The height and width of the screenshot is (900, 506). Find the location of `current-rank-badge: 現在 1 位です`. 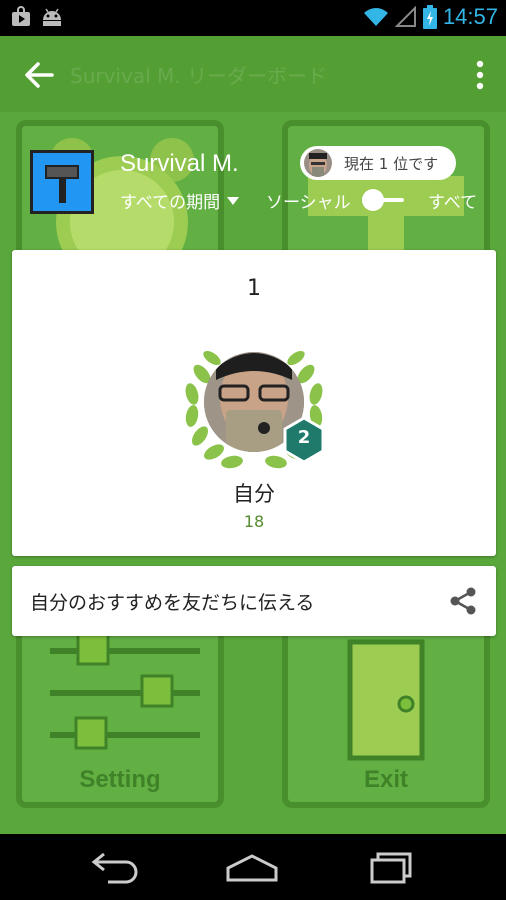

current-rank-badge: 現在 1 位です is located at coordinates (378, 163).